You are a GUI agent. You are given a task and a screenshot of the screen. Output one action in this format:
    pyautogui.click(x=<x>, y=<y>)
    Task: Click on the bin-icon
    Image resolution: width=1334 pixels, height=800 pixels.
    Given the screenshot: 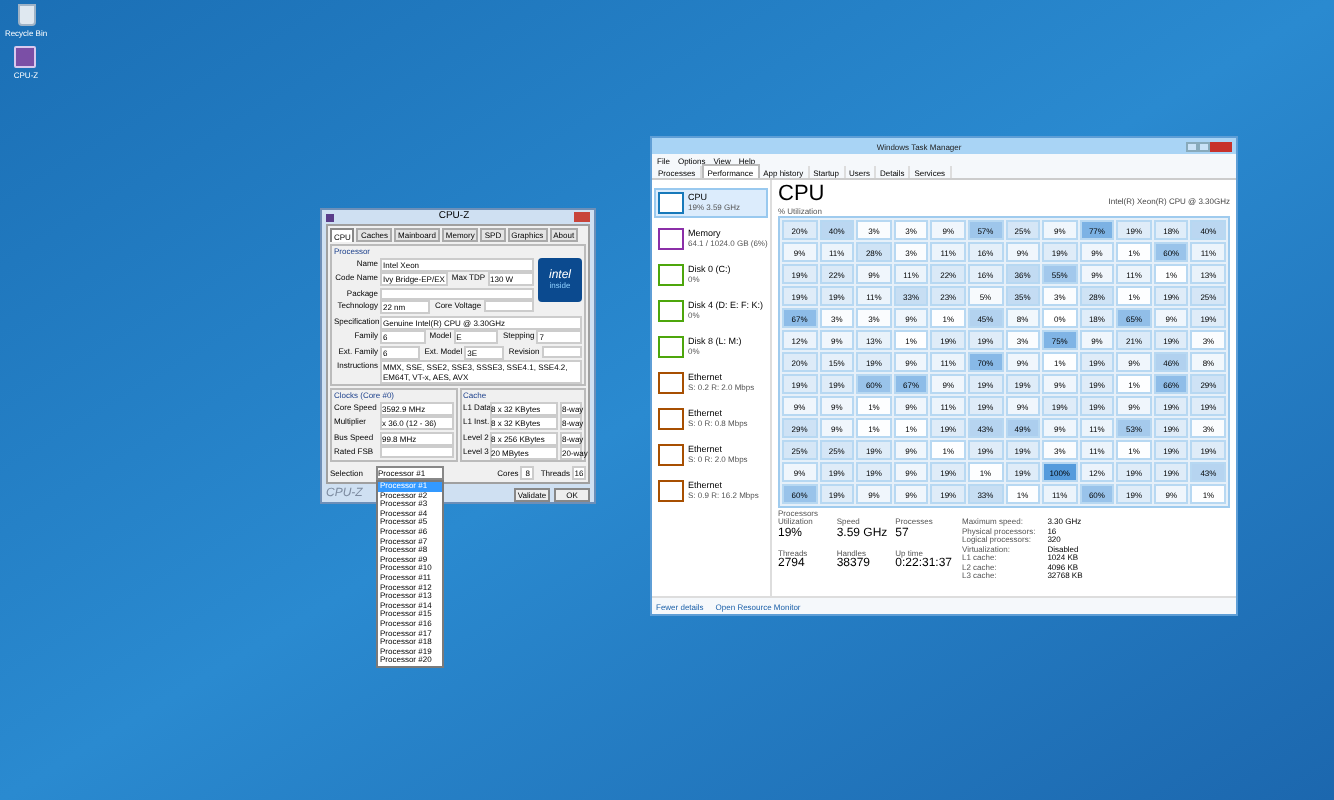 What is the action you would take?
    pyautogui.click(x=26, y=15)
    